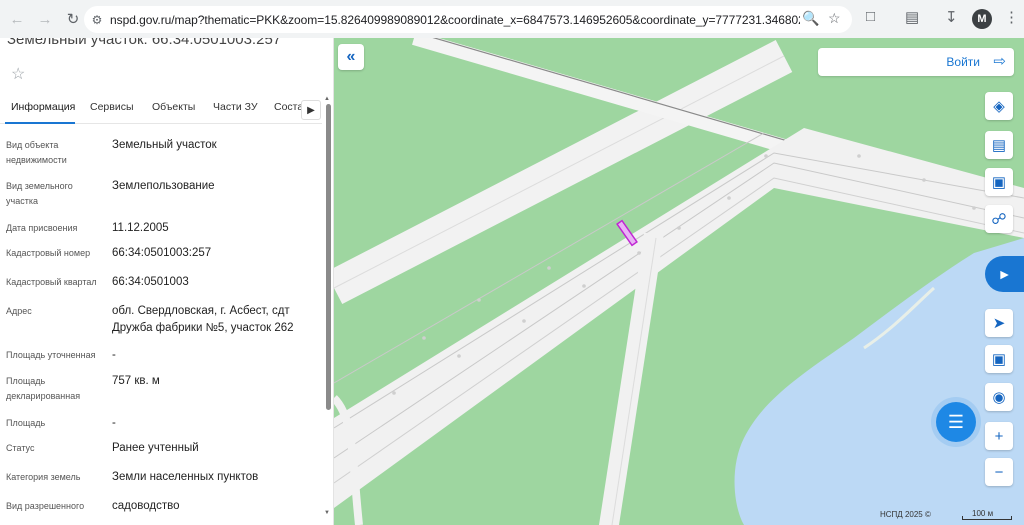 Image resolution: width=1024 pixels, height=525 pixels. I want to click on field-label: Кадастровый квартал, so click(51, 282).